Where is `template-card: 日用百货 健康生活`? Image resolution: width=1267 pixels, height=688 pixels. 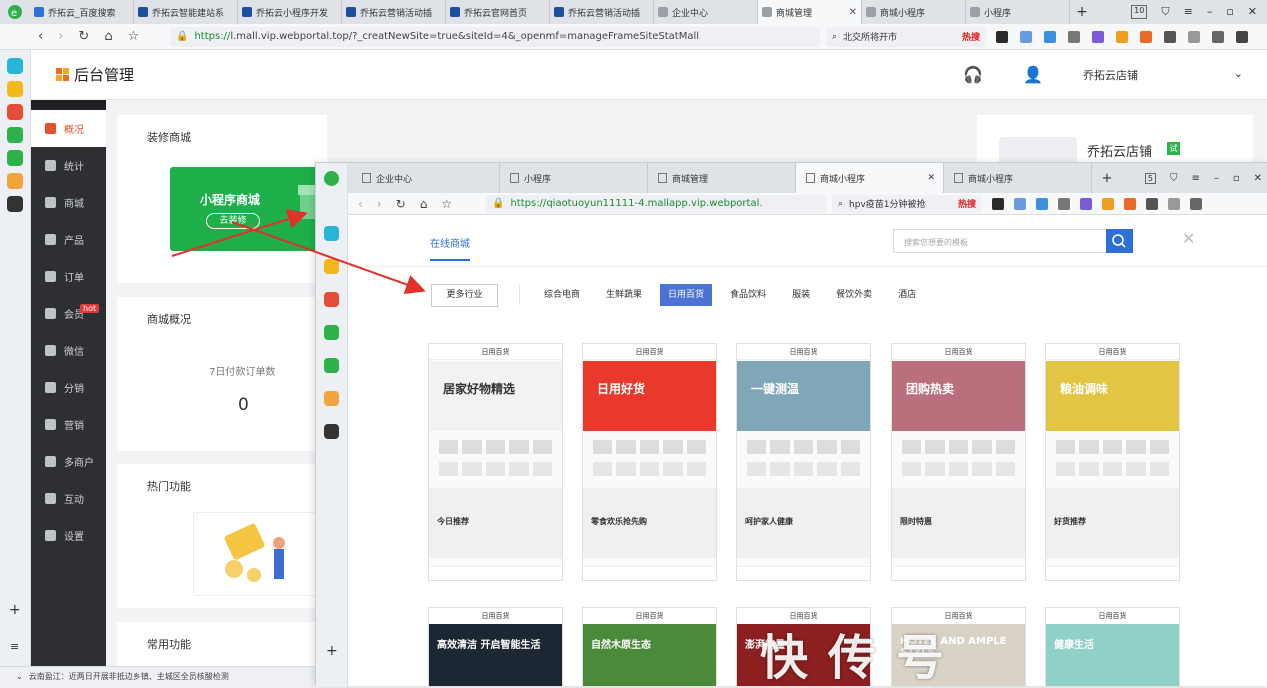 template-card: 日用百货 健康生活 is located at coordinates (1112, 647).